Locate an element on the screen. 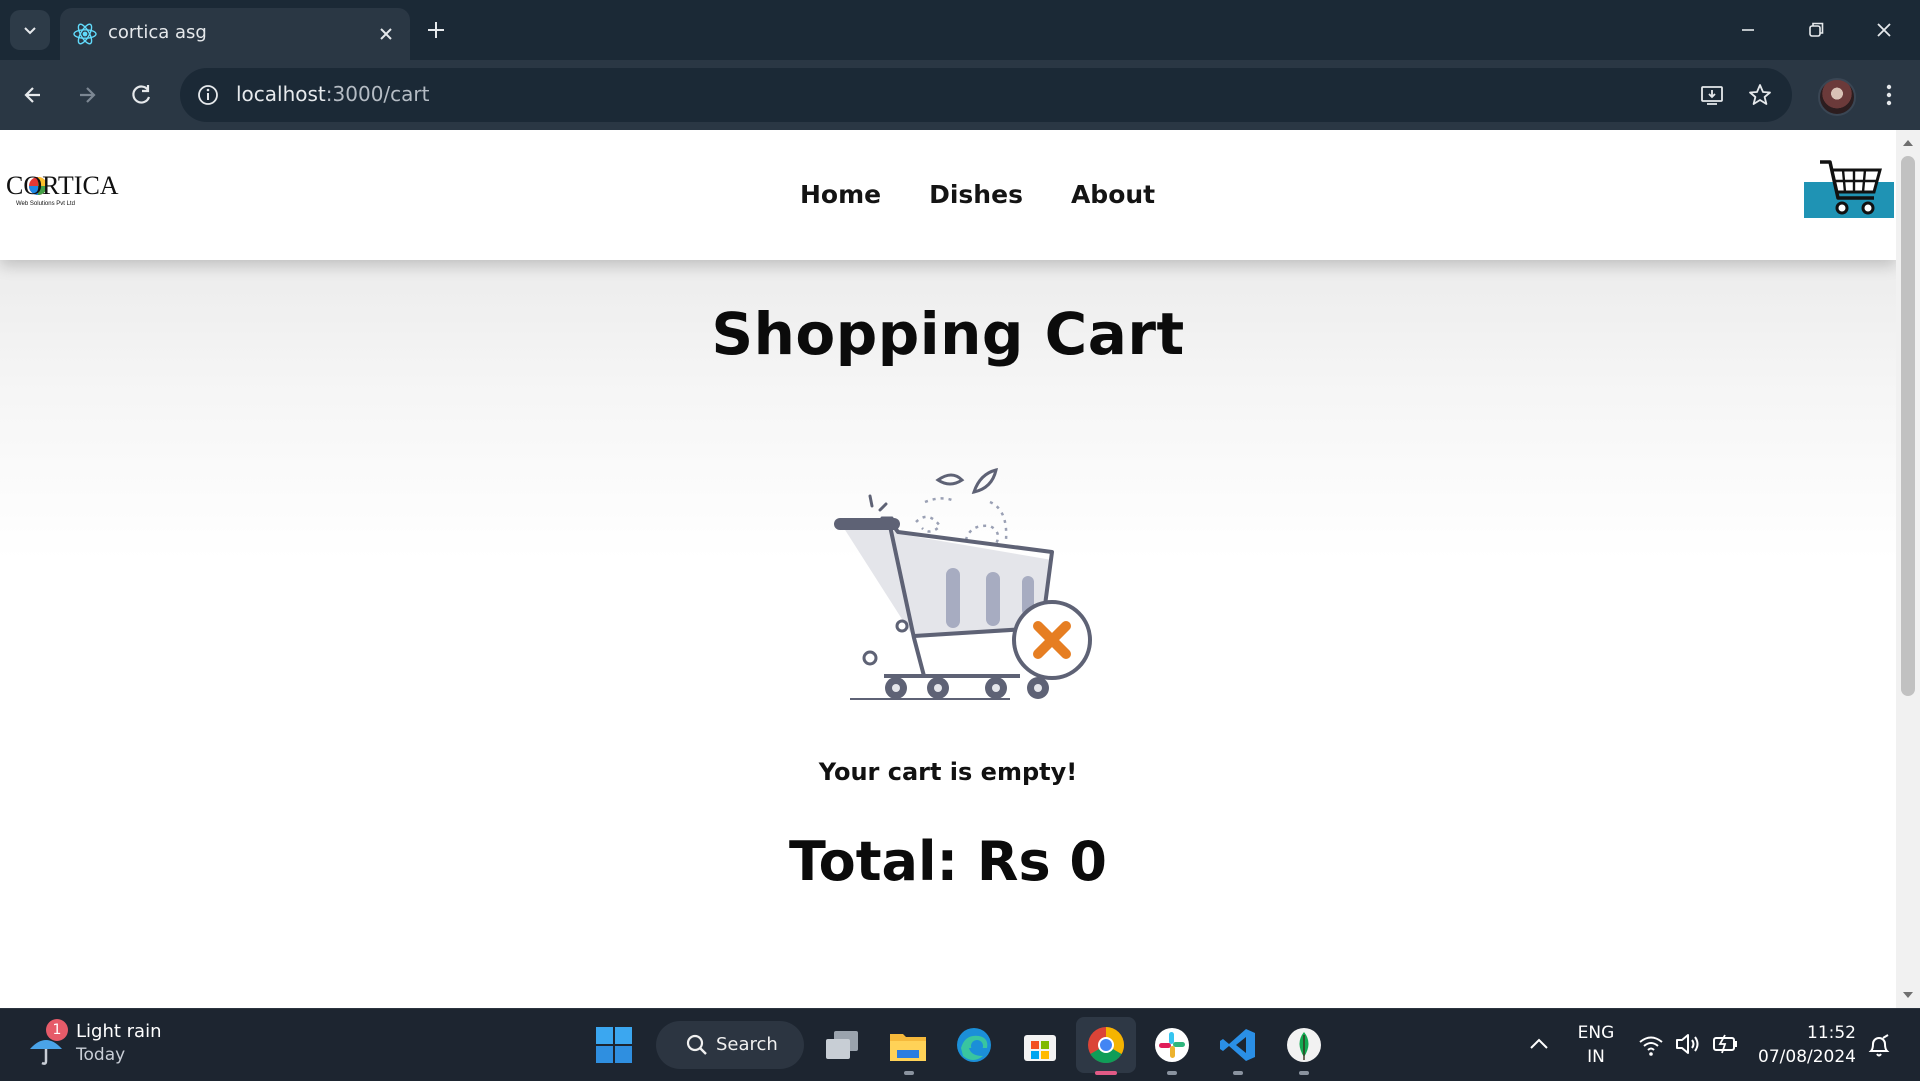 This screenshot has width=1920, height=1081. folder-icon is located at coordinates (908, 1047).